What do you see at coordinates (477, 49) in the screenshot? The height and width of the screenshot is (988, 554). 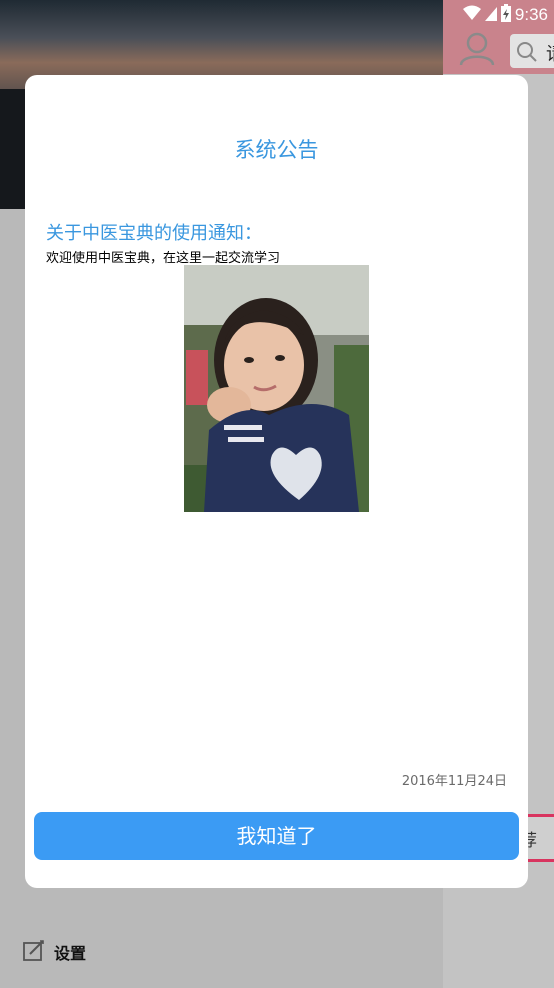 I see `user-avatar-icon` at bounding box center [477, 49].